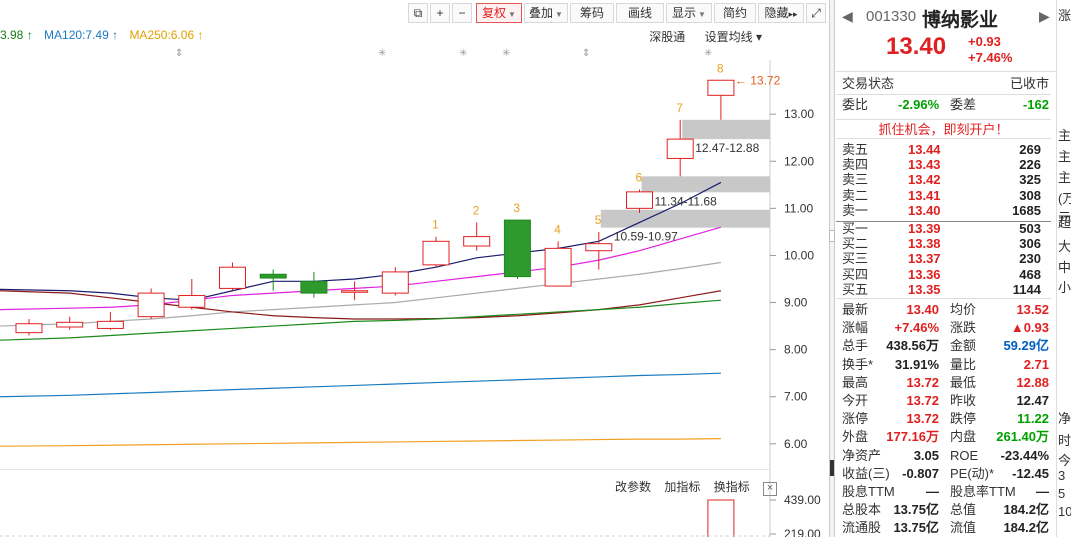  Describe the element at coordinates (440, 13) in the screenshot. I see `zoom-in-button: +` at that location.